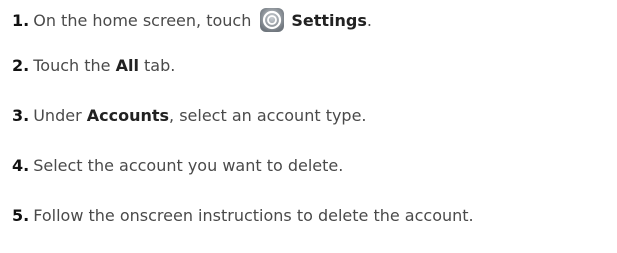 This screenshot has height=253, width=617. Describe the element at coordinates (21, 65) in the screenshot. I see `step-number: 2.` at that location.